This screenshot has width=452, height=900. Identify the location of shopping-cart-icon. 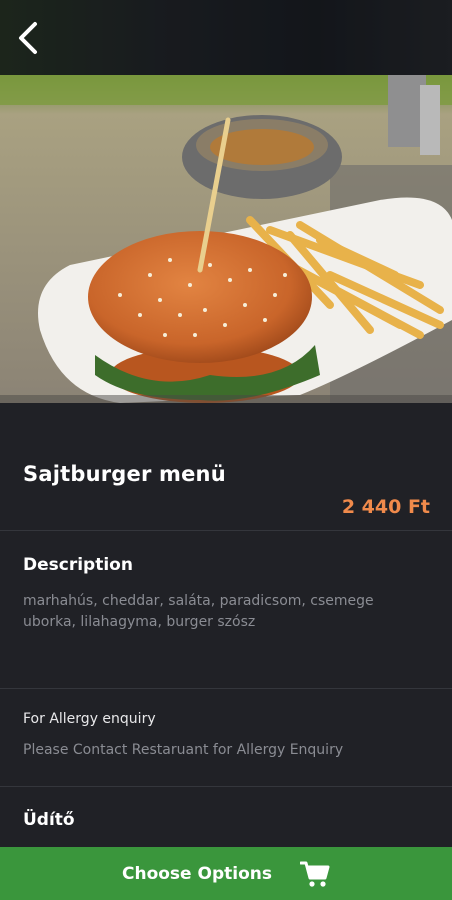
(314, 874).